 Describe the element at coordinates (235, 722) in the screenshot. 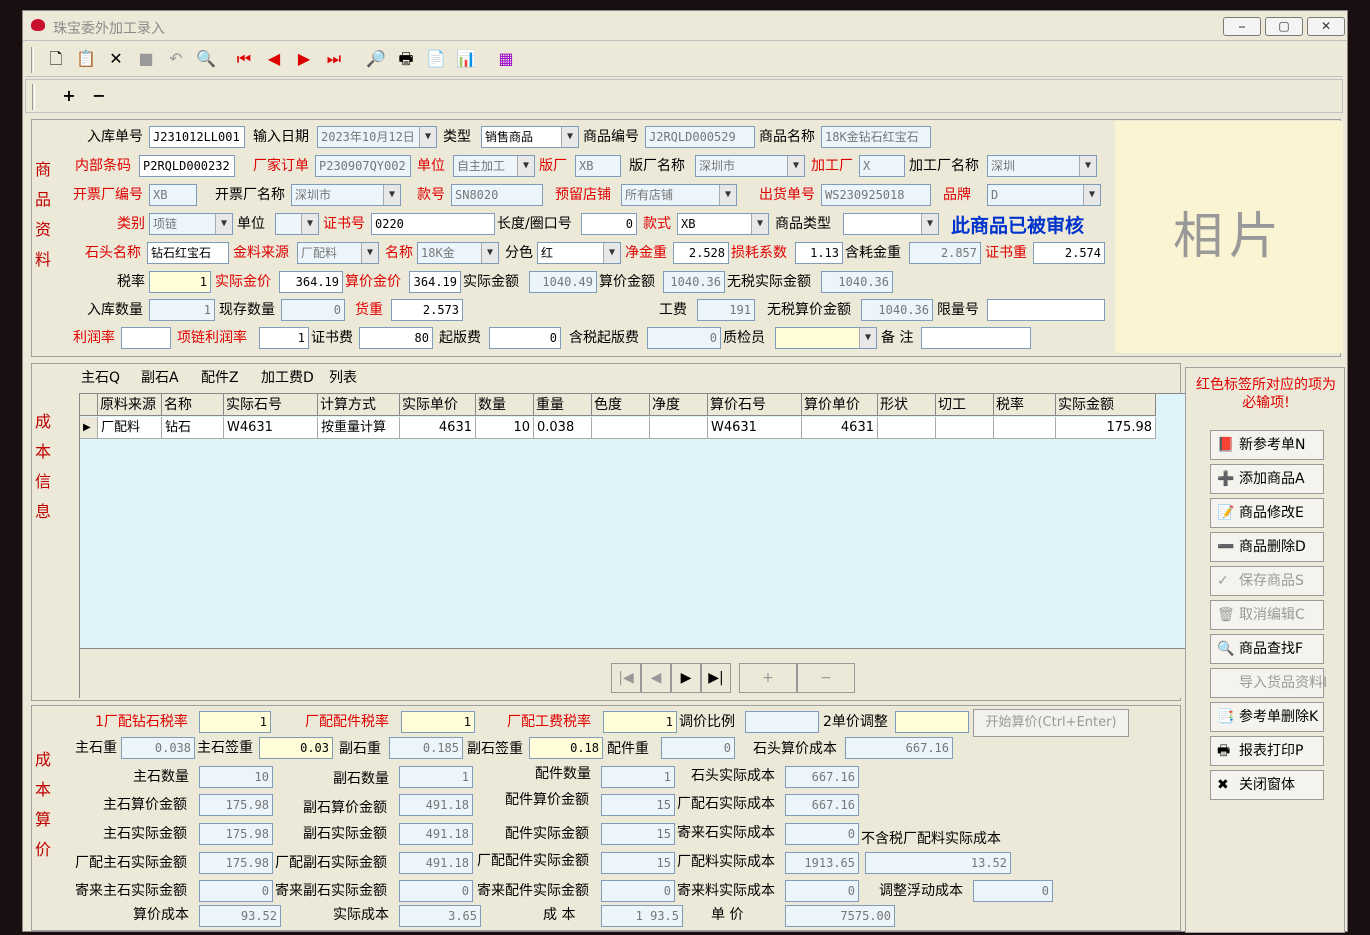

I see `rate1-field: 1` at that location.